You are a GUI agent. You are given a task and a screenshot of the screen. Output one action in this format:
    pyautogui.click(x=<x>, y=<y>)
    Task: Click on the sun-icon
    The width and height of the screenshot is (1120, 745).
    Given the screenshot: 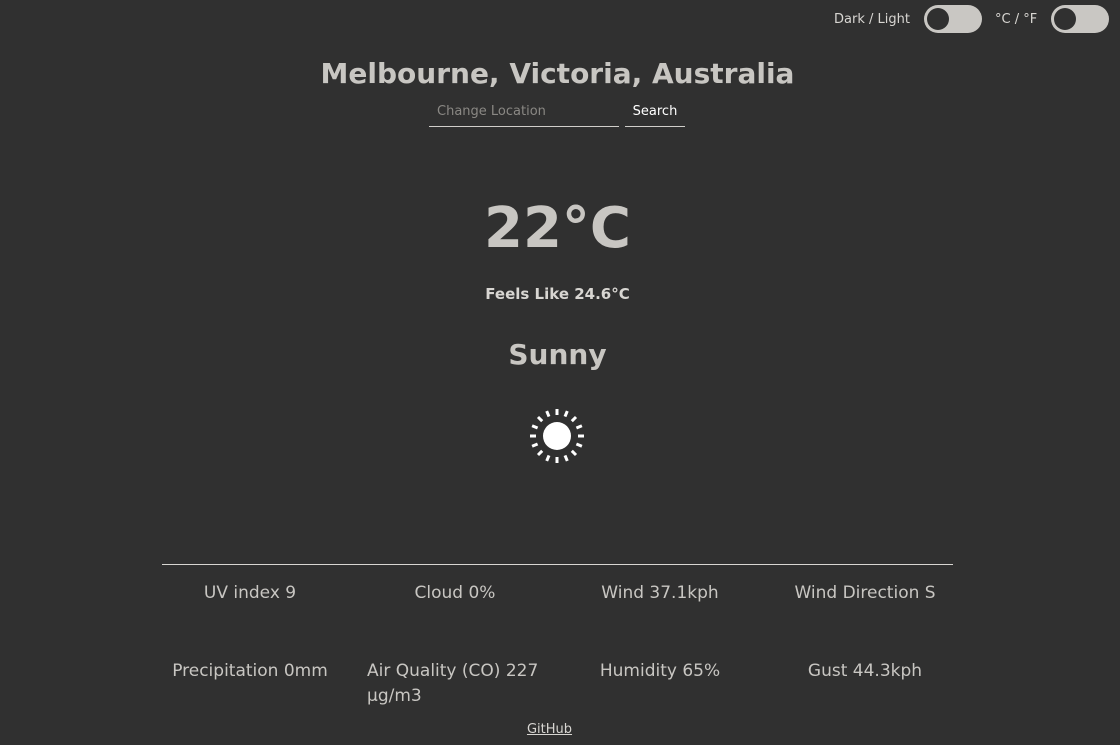 What is the action you would take?
    pyautogui.click(x=557, y=436)
    